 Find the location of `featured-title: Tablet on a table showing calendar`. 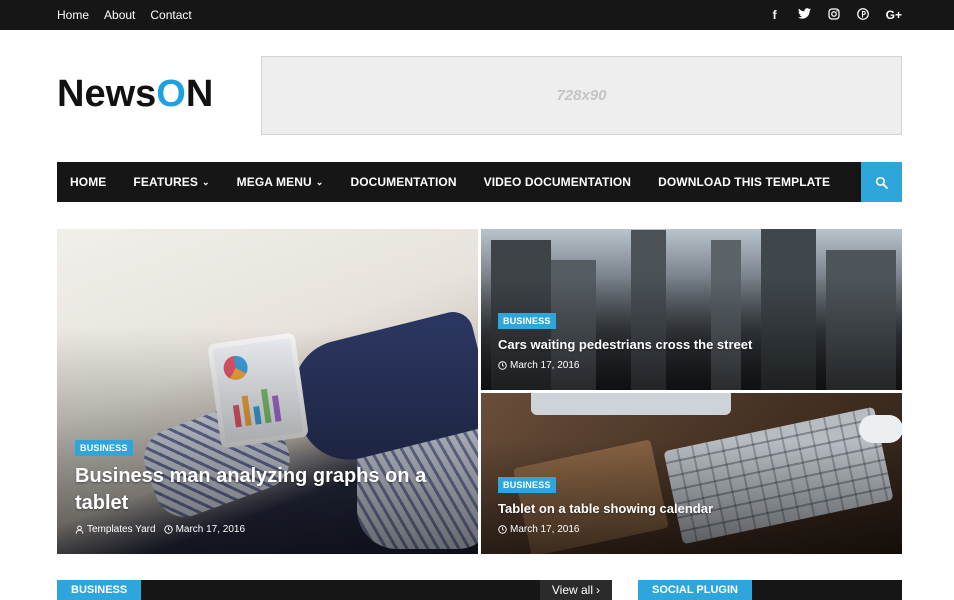

featured-title: Tablet on a table showing calendar is located at coordinates (605, 508).